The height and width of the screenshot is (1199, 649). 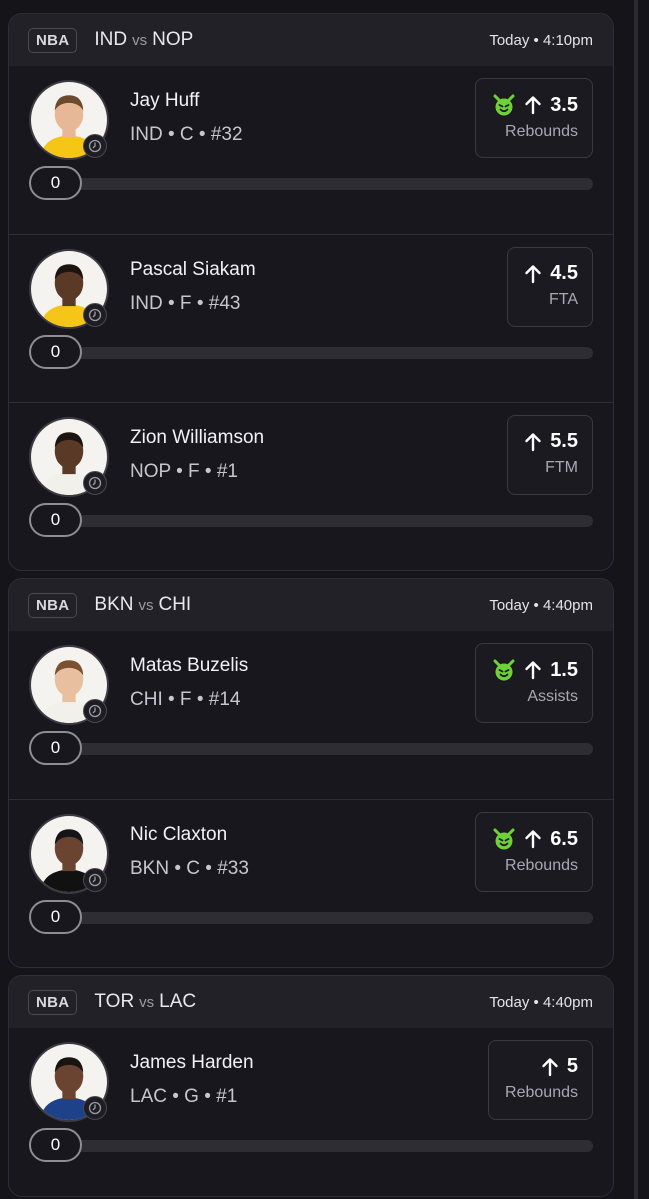 What do you see at coordinates (311, 40) in the screenshot?
I see `game-header: NBA IND vs NOP Today • 4:10pm` at bounding box center [311, 40].